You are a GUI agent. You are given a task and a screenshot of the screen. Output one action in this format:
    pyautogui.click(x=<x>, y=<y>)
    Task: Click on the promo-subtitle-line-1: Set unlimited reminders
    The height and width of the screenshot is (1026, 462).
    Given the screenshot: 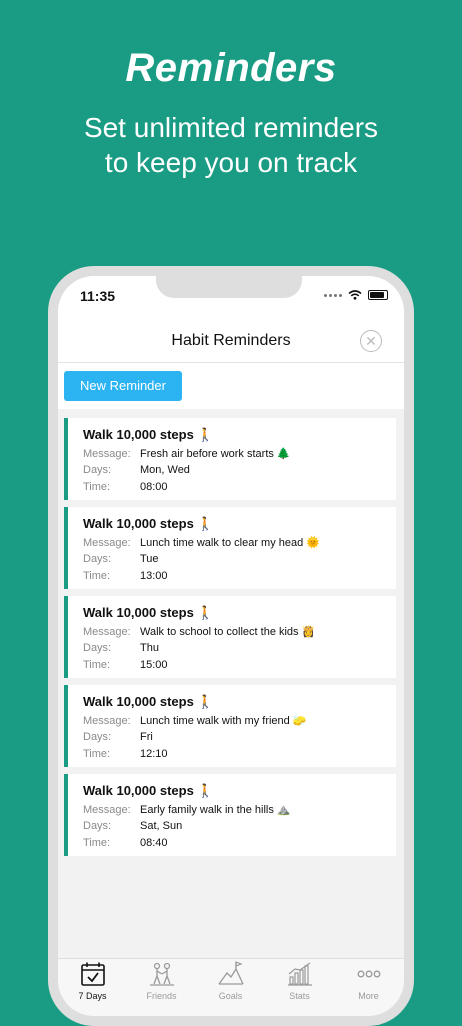 What is the action you would take?
    pyautogui.click(x=231, y=127)
    